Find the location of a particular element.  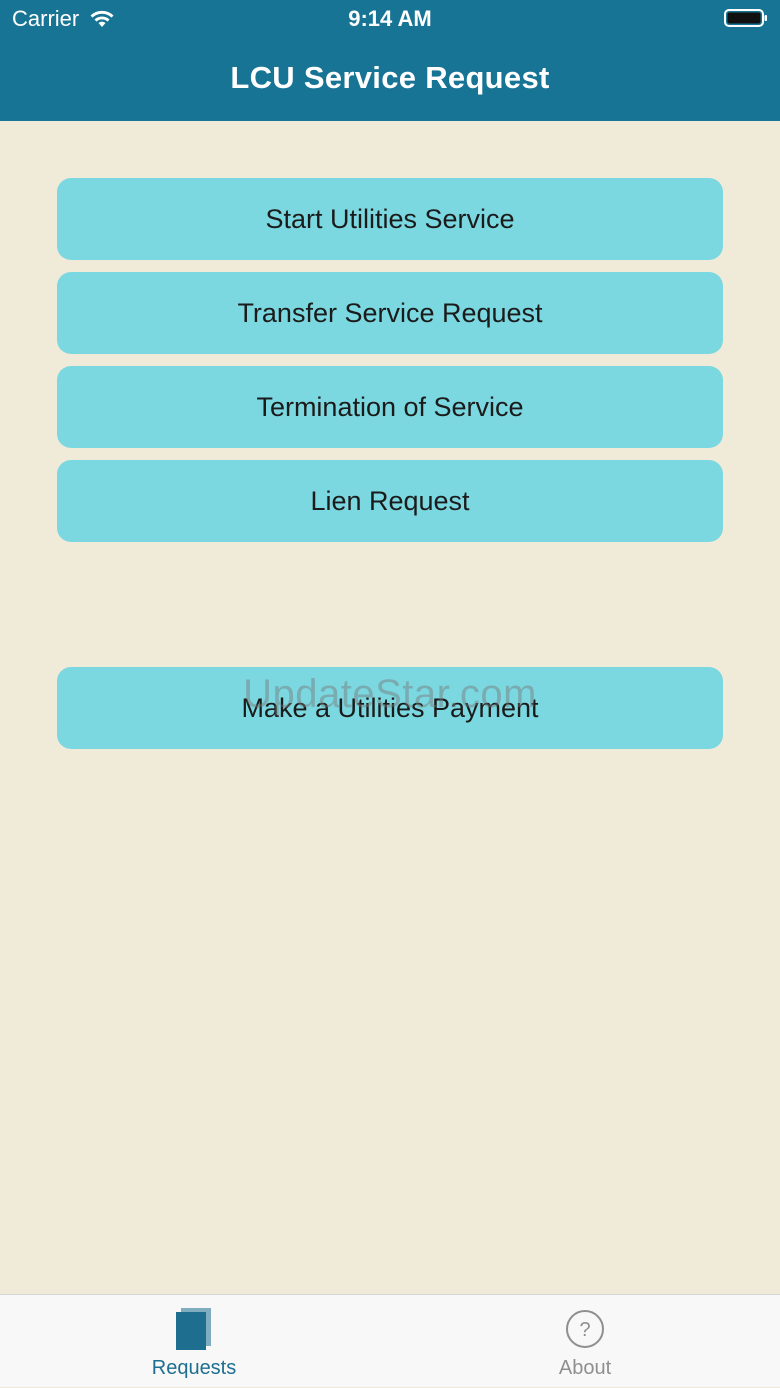

navigation-header: Carrier 9:14 AM LCU Service Request is located at coordinates (390, 60).